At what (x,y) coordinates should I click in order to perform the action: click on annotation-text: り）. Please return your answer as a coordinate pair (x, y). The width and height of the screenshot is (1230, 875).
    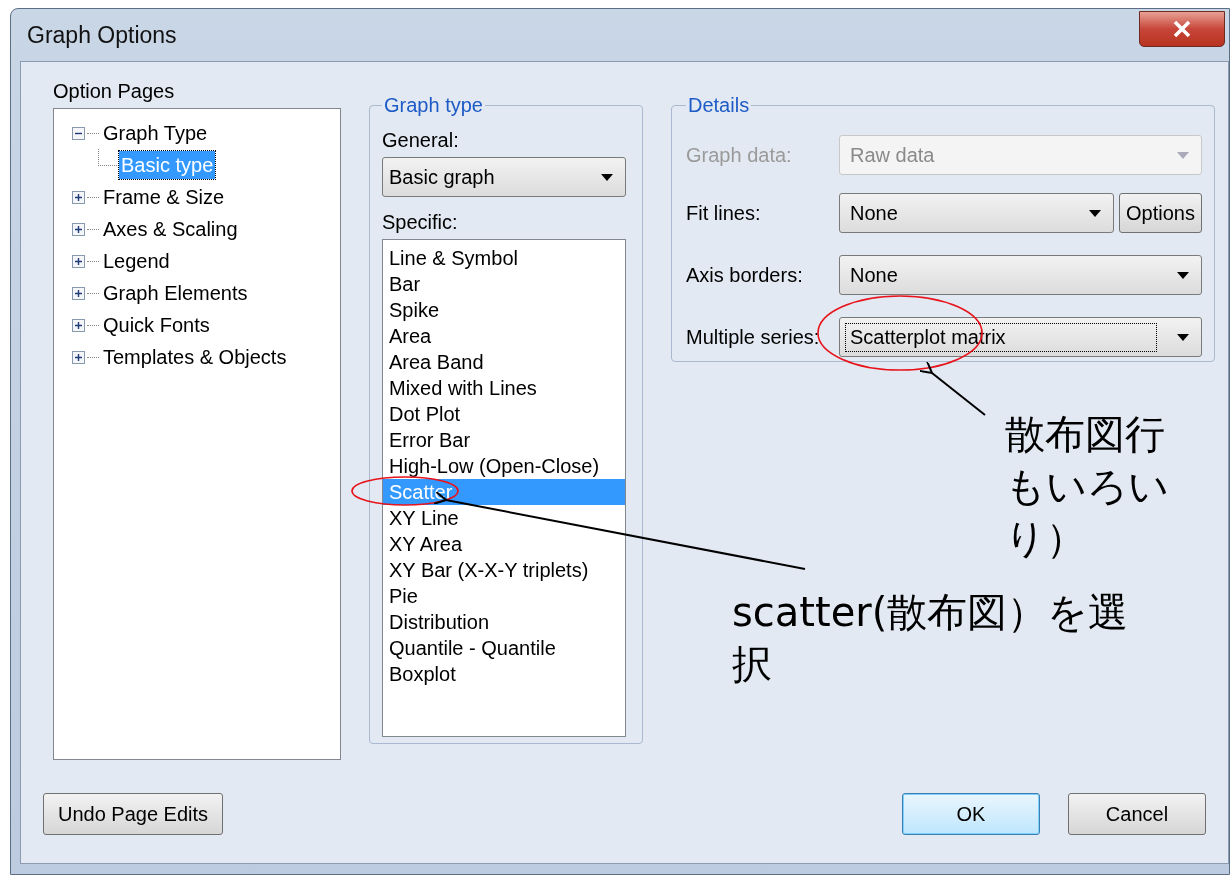
    Looking at the image, I should click on (1046, 538).